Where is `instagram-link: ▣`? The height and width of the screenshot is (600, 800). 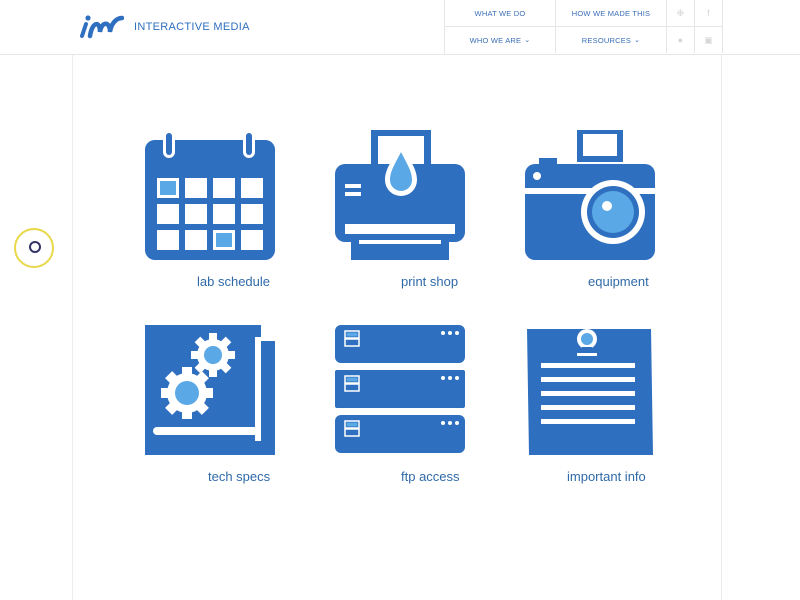
instagram-link: ▣ is located at coordinates (709, 40).